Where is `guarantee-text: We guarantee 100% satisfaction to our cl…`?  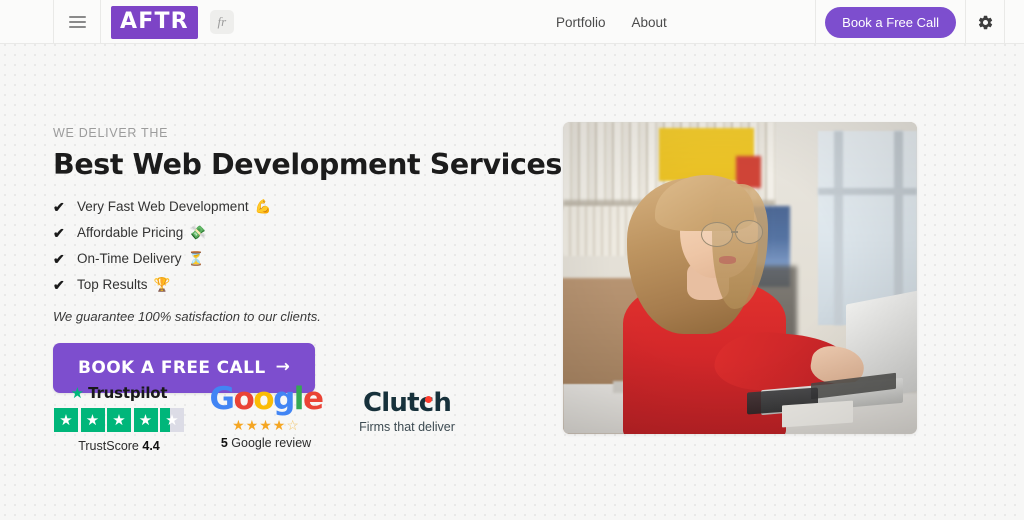
guarantee-text: We guarantee 100% satisfaction to our cl… is located at coordinates (187, 316).